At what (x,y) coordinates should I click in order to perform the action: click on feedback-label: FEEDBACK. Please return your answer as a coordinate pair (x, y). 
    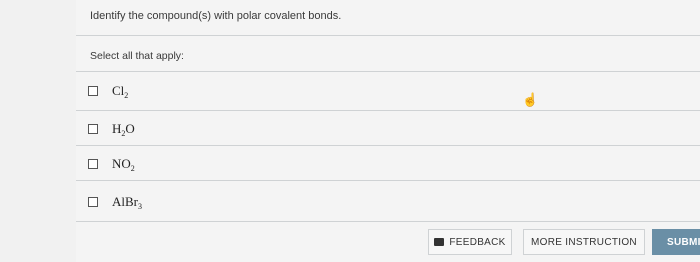
    Looking at the image, I should click on (477, 242).